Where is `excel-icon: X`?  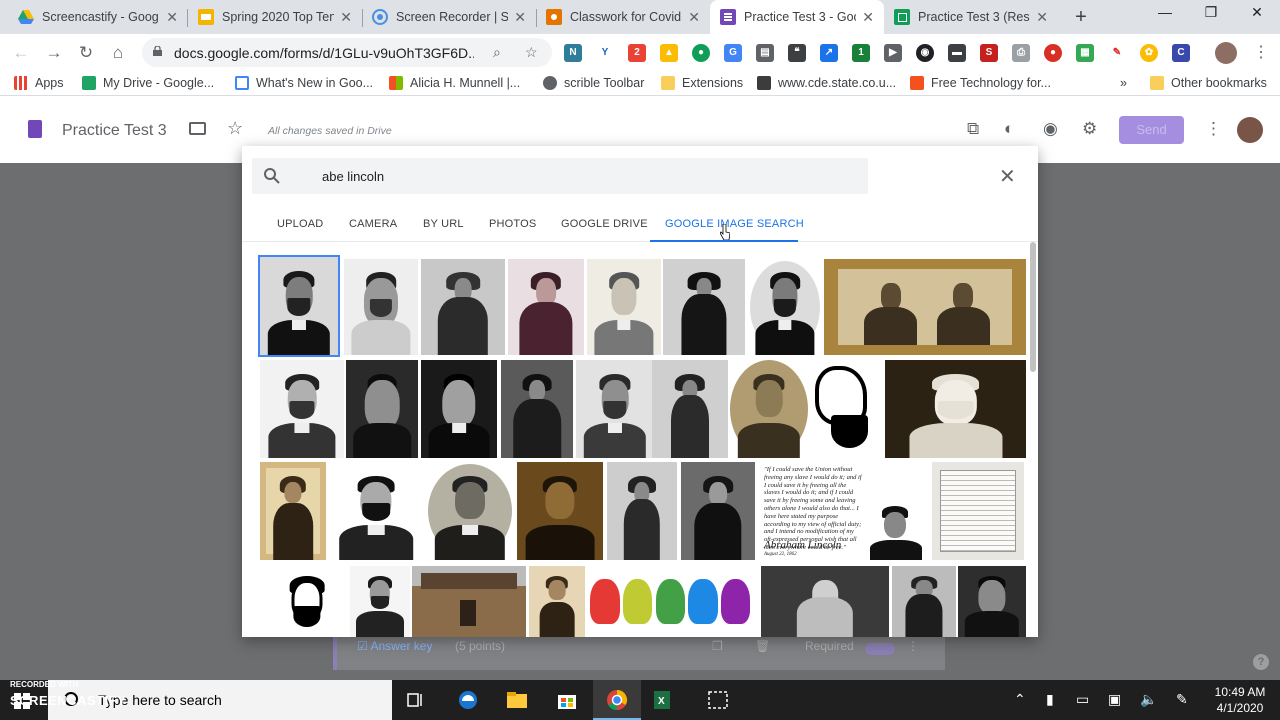 excel-icon: X is located at coordinates (662, 700).